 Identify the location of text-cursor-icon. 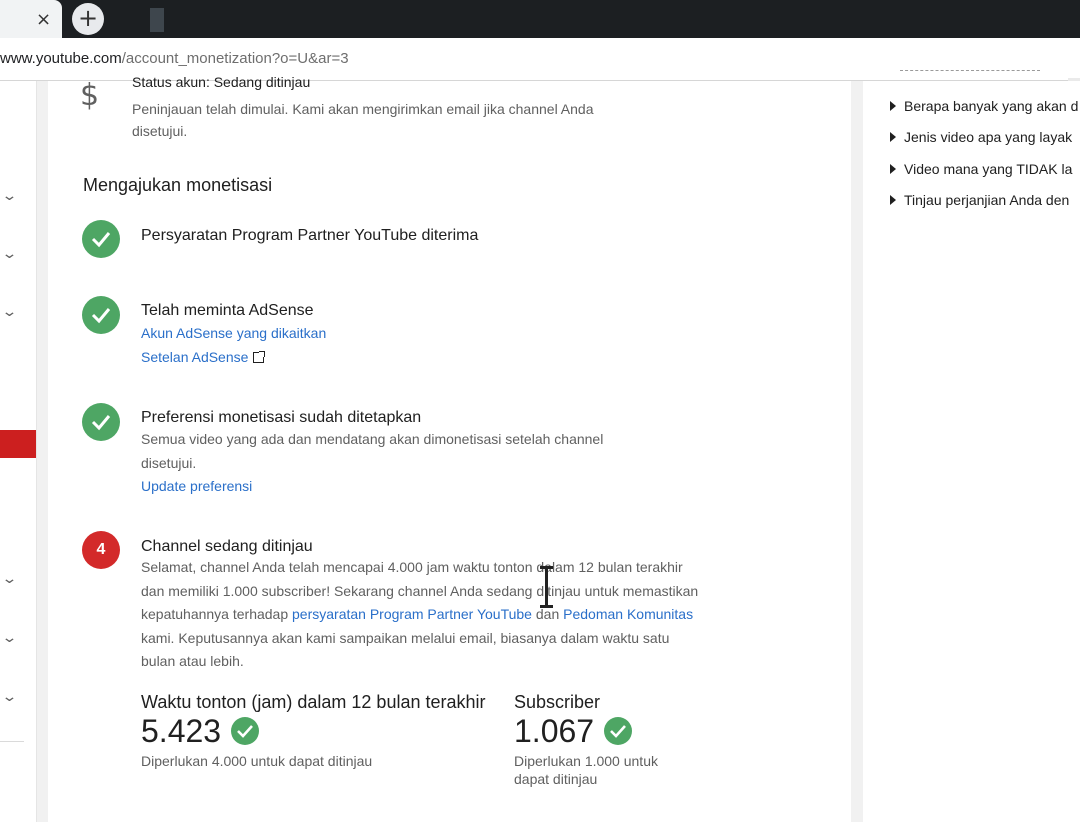
(546, 587).